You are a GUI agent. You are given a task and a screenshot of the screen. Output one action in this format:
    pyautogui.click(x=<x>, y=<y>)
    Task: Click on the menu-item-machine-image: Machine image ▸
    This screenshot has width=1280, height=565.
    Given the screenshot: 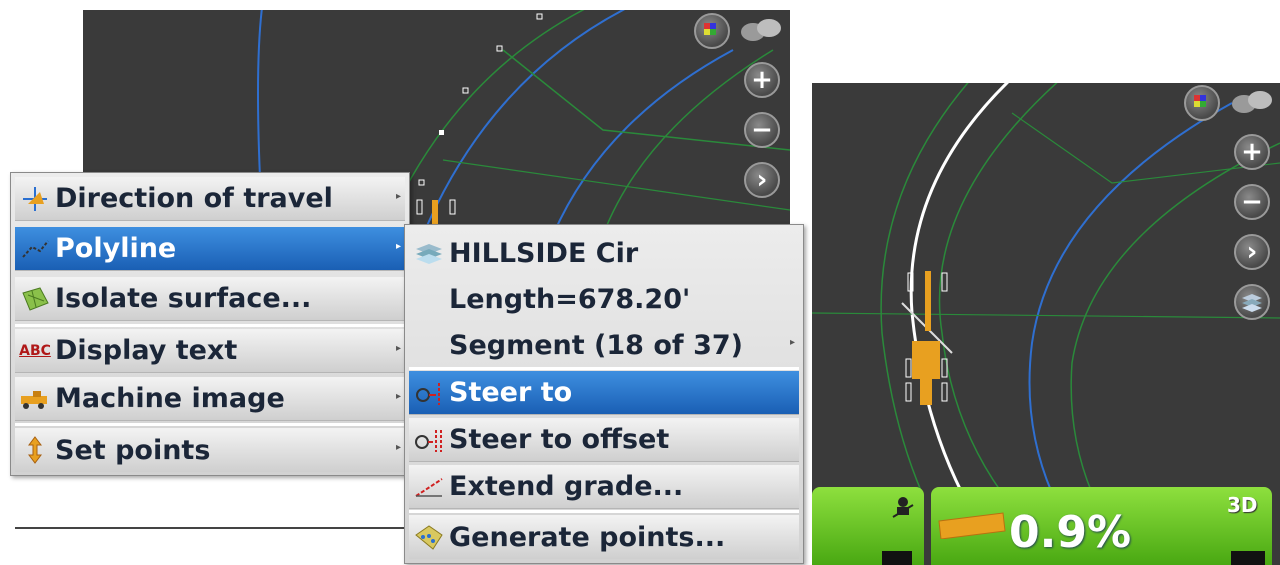 What is the action you would take?
    pyautogui.click(x=210, y=399)
    